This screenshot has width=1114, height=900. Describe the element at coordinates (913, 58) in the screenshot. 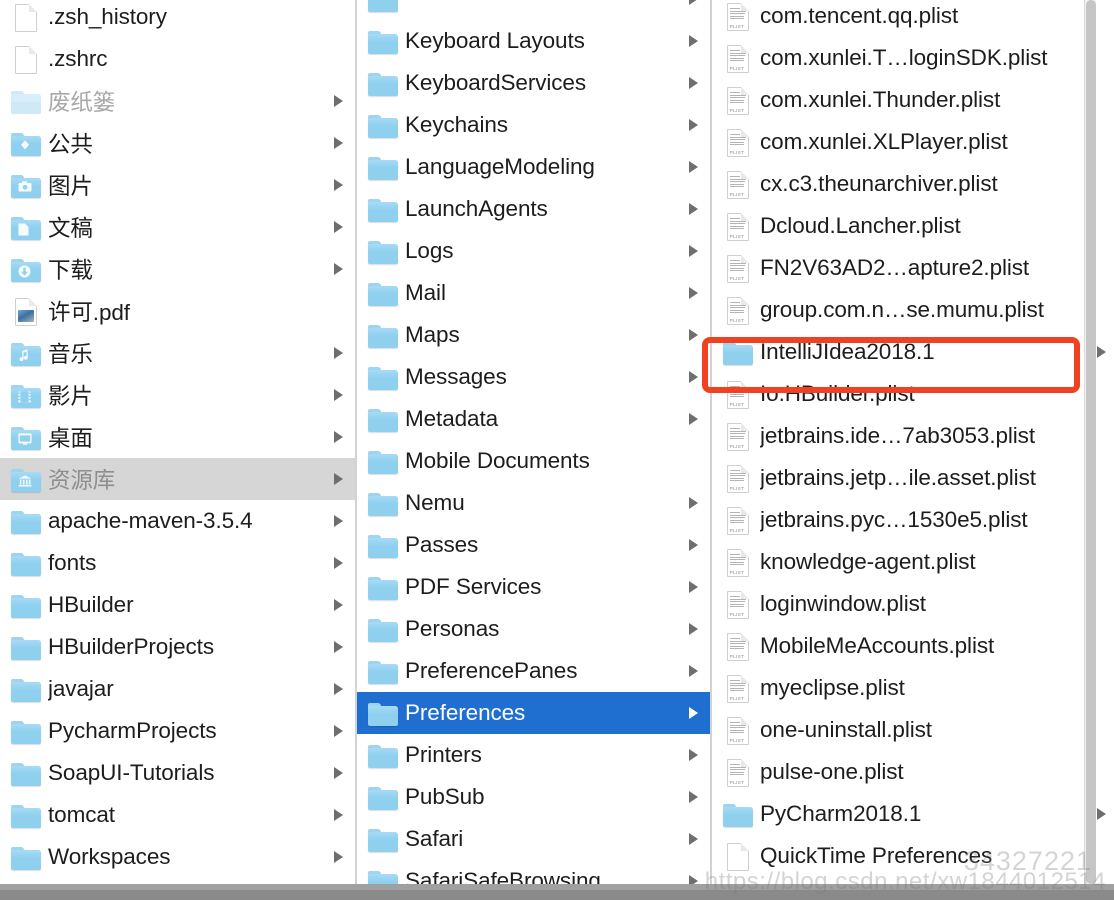

I see `file-row: PLIST com.xunlei.T…loginSDK.plist` at that location.